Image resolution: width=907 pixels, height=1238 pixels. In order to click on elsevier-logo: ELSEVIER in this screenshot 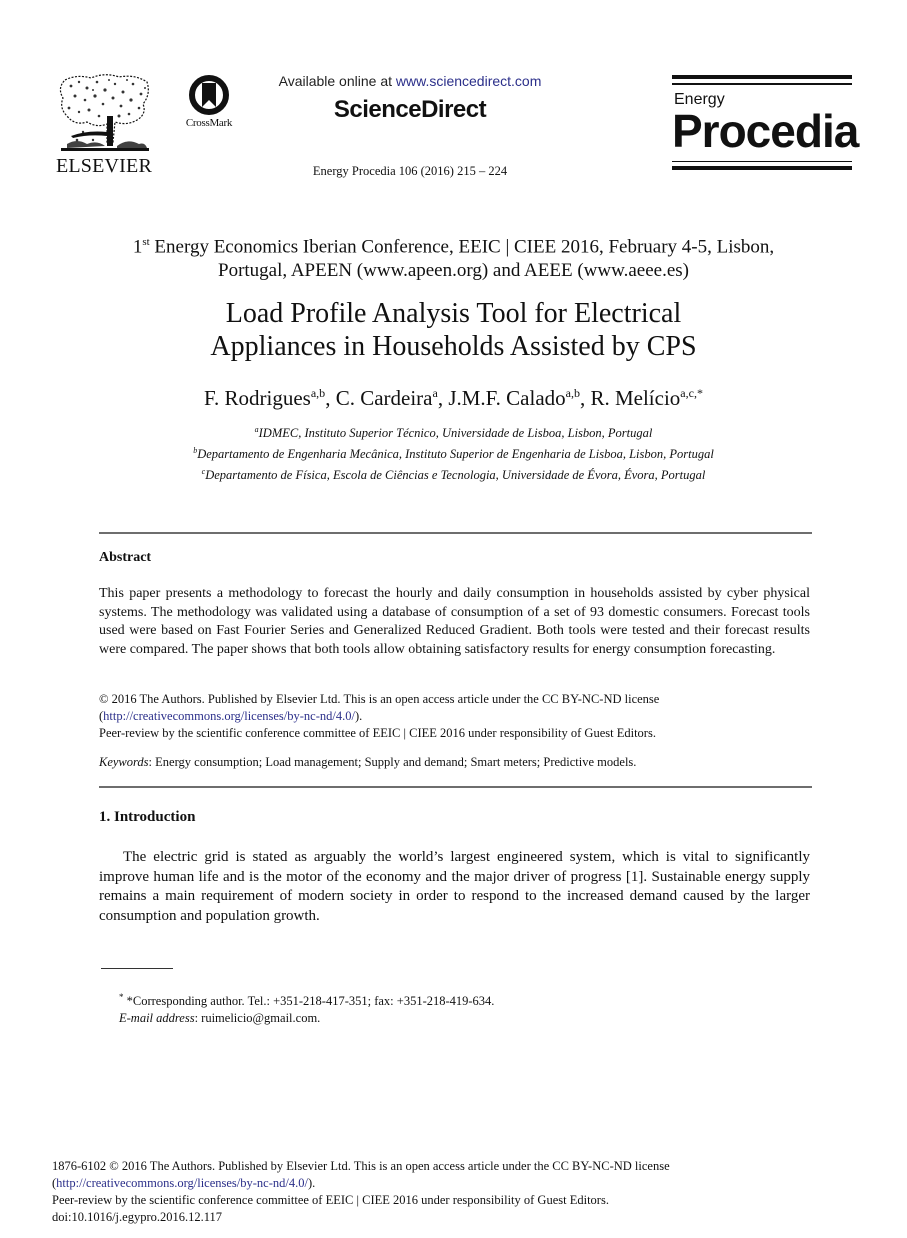, I will do `click(104, 126)`.